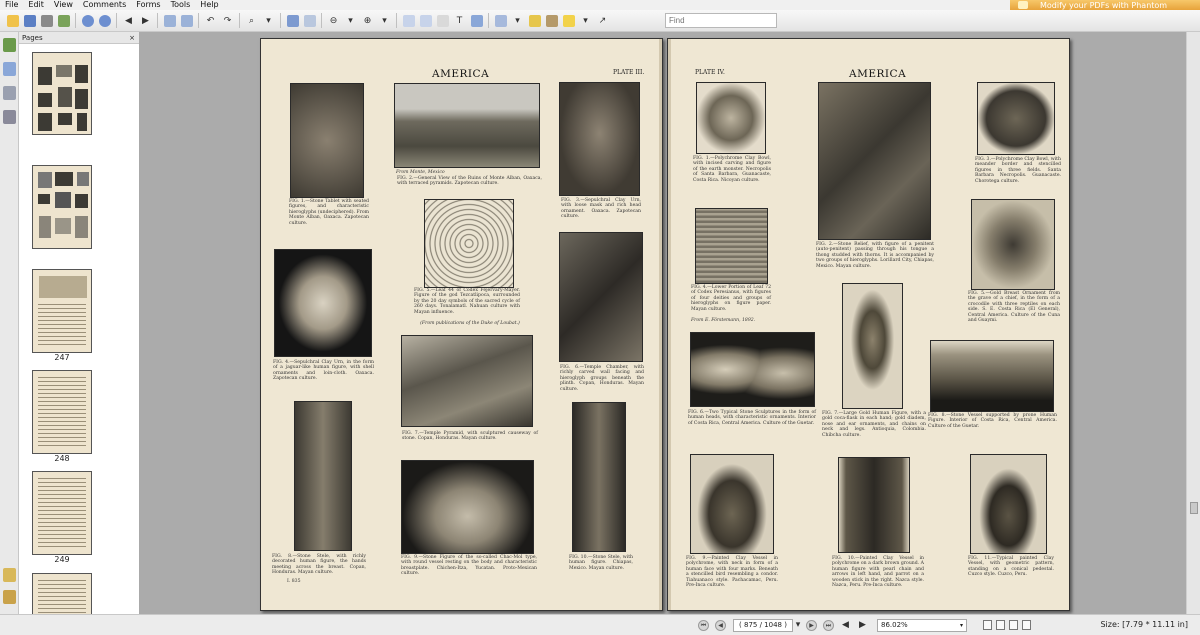 This screenshot has width=1200, height=635. Describe the element at coordinates (9, 117) in the screenshot. I see `layers-tab-icon` at that location.